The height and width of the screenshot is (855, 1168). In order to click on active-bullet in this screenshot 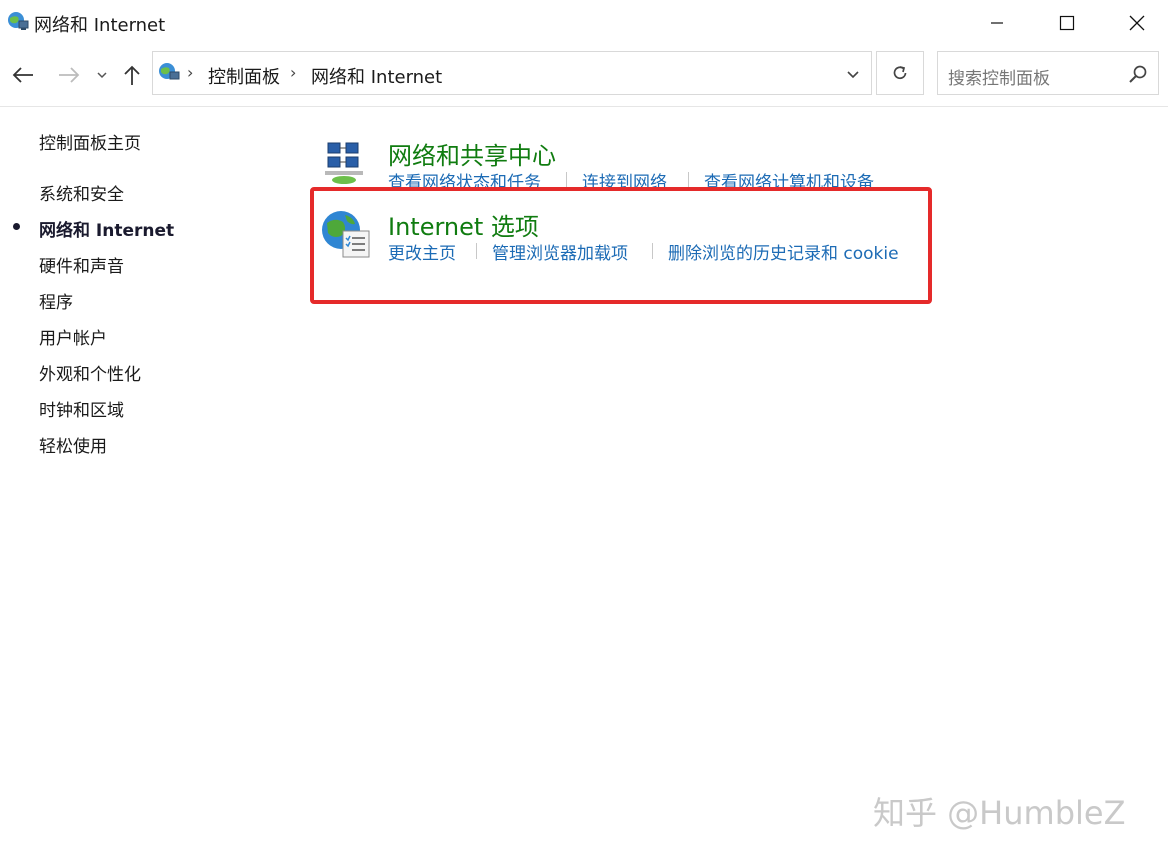, I will do `click(16, 226)`.